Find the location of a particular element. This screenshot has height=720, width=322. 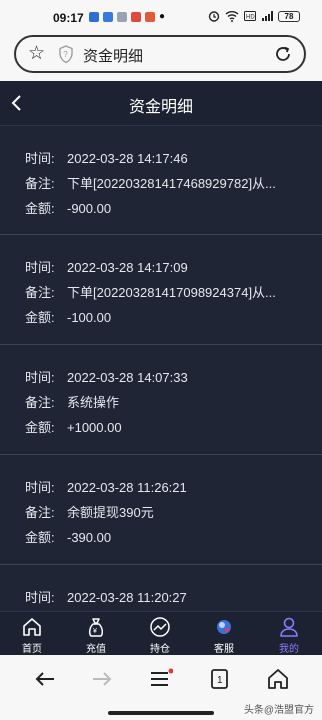

record-note-row: 备注: 余额提现390元 is located at coordinates (89, 511).